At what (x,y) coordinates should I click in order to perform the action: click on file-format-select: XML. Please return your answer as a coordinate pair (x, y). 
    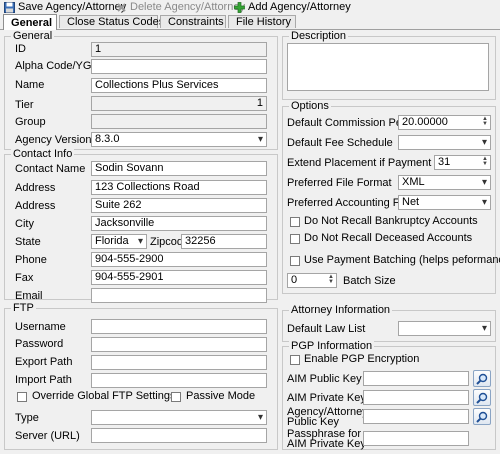
    Looking at the image, I should click on (444, 182).